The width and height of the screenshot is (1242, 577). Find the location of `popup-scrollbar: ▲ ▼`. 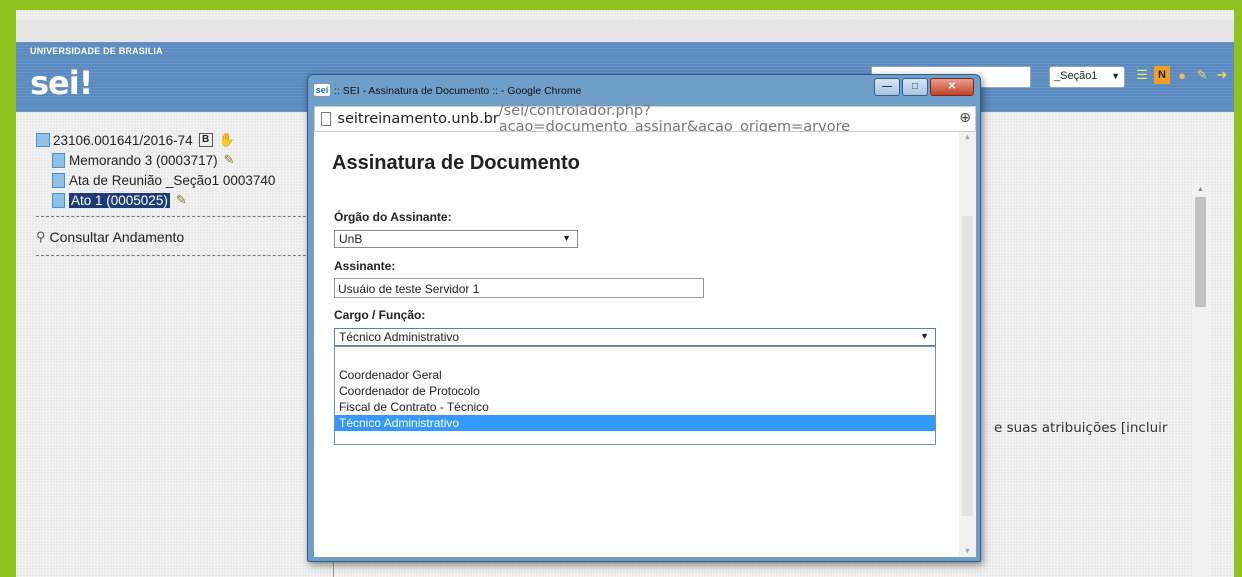

popup-scrollbar: ▲ ▼ is located at coordinates (967, 344).